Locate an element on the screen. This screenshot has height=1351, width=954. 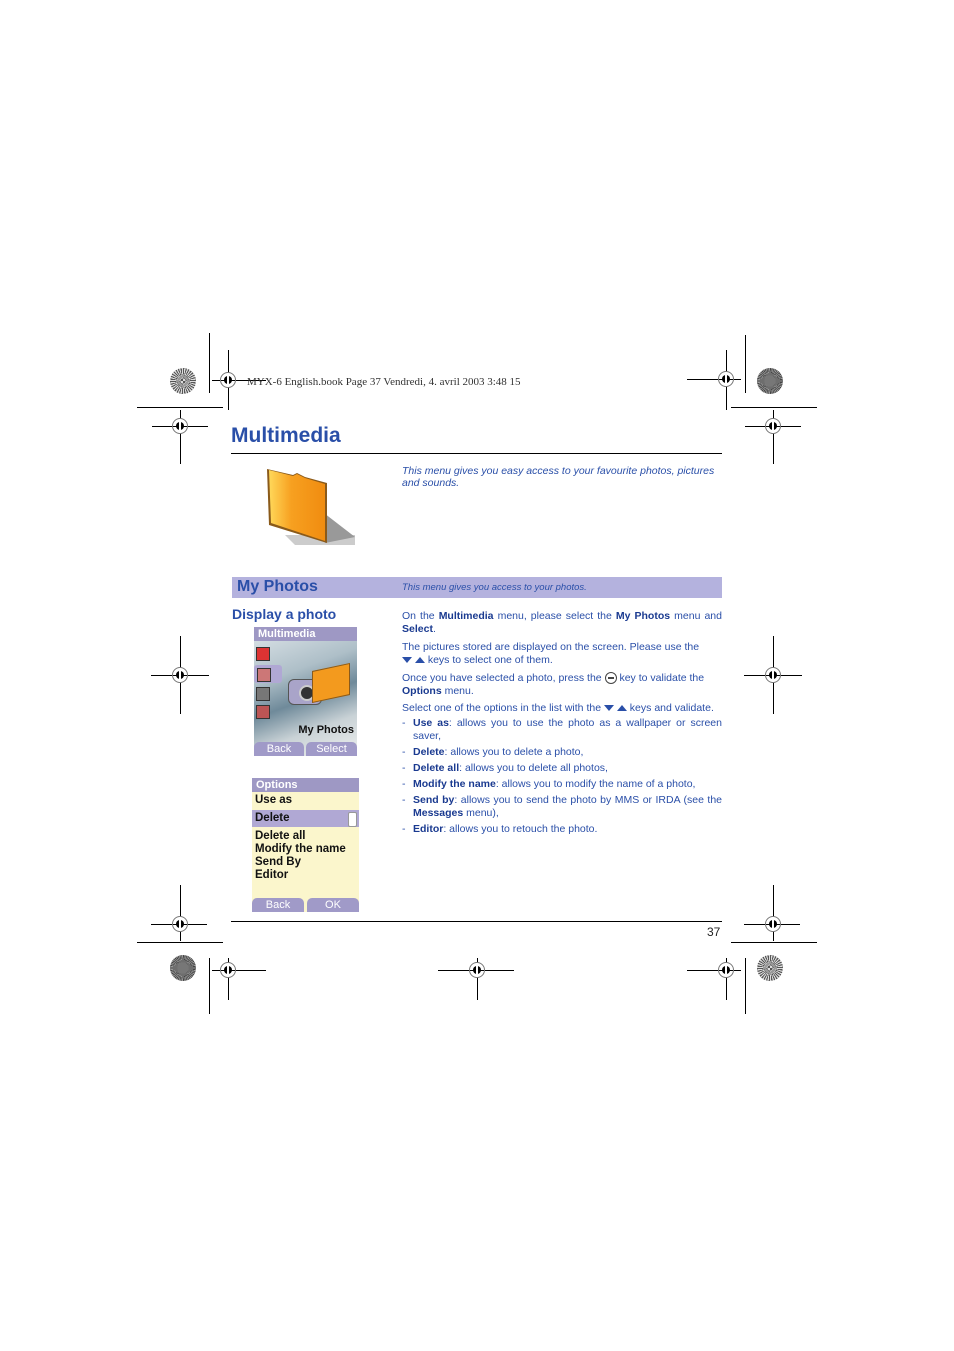
footer-rule is located at coordinates (476, 921).